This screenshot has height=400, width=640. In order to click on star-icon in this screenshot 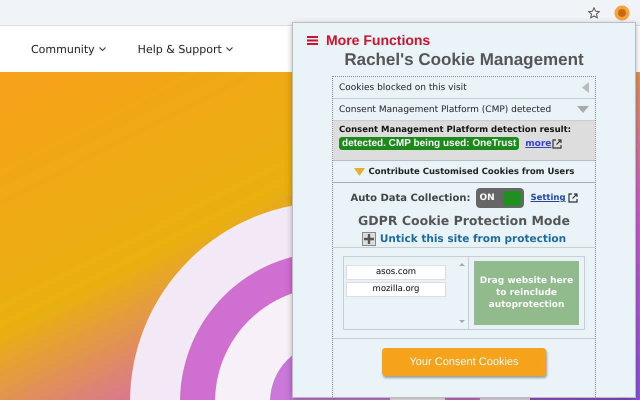, I will do `click(594, 12)`.